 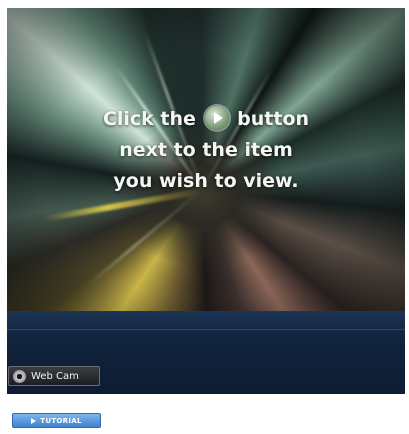 I want to click on webcam-label: Web Cam, so click(x=55, y=376).